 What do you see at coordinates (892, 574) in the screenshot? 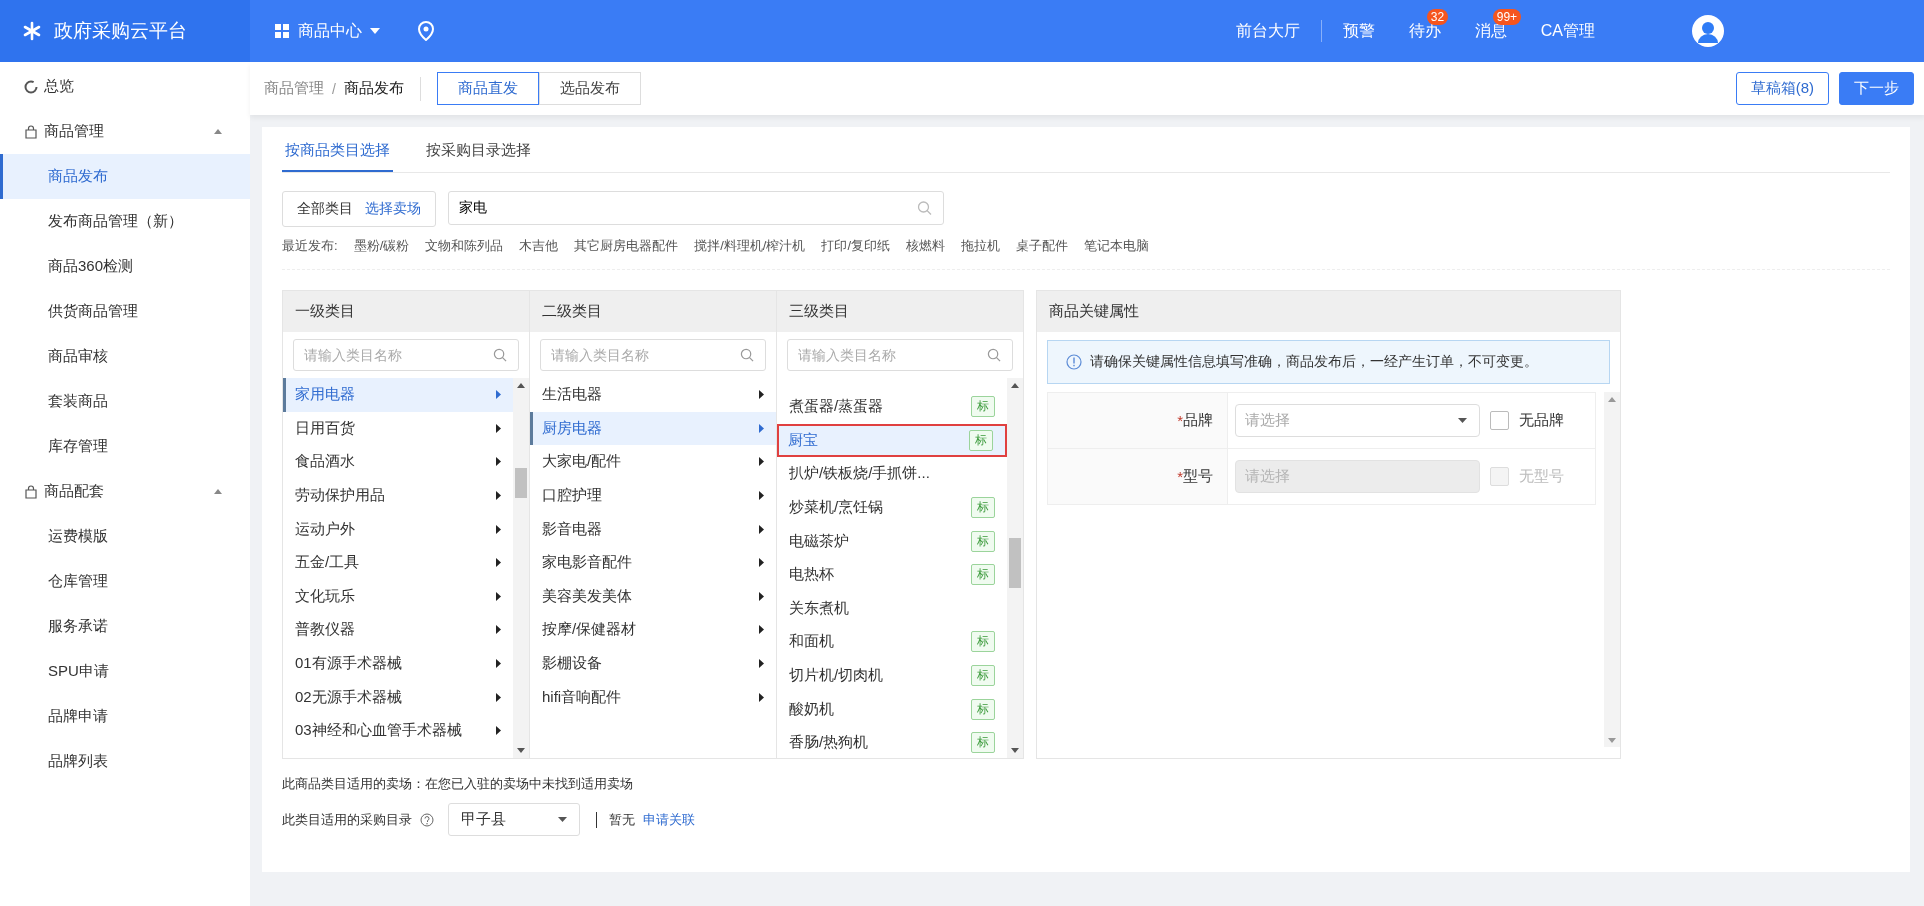
I see `category-item: 电热杯 标` at bounding box center [892, 574].